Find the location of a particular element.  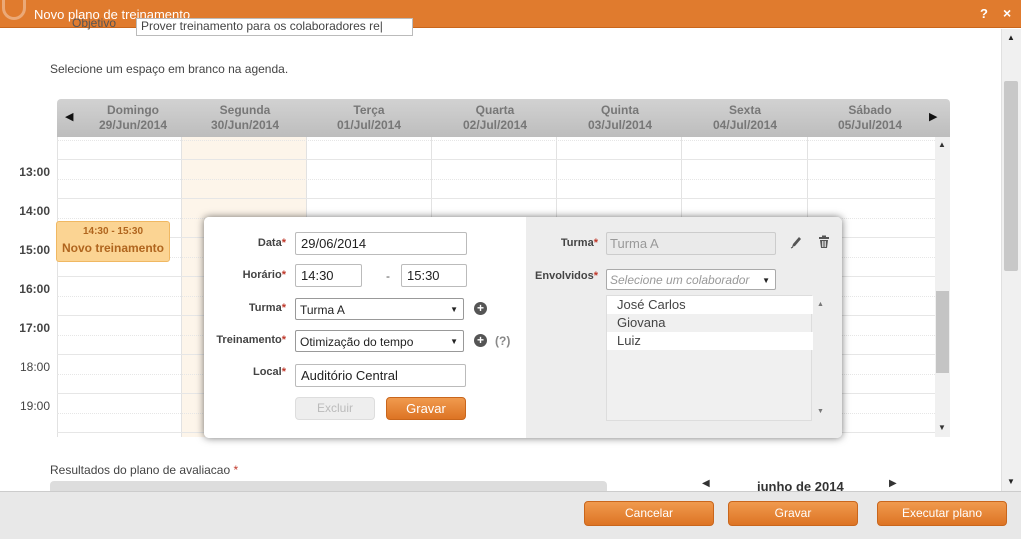

class-readonly-input: Turma A is located at coordinates (691, 243).